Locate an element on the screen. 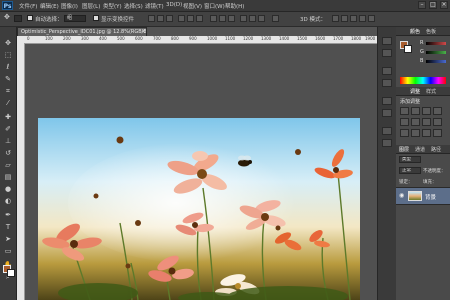  menu-select: 选择(S) is located at coordinates (133, 6).